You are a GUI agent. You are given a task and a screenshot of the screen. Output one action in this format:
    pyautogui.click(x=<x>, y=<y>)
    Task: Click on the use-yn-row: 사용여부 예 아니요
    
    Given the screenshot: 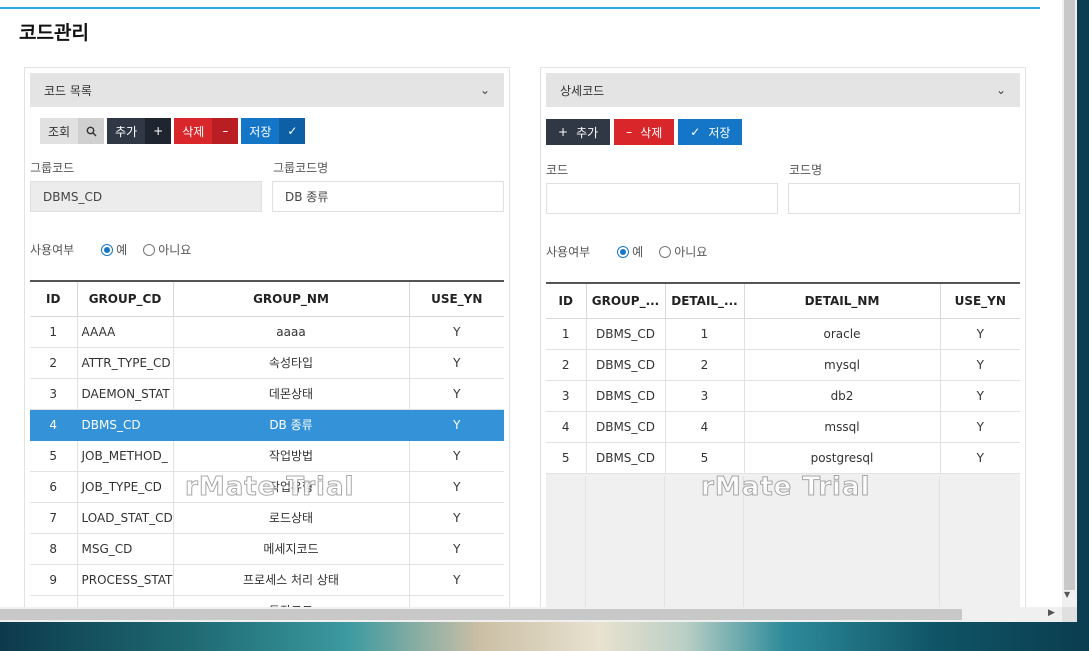 What is the action you would take?
    pyautogui.click(x=110, y=249)
    